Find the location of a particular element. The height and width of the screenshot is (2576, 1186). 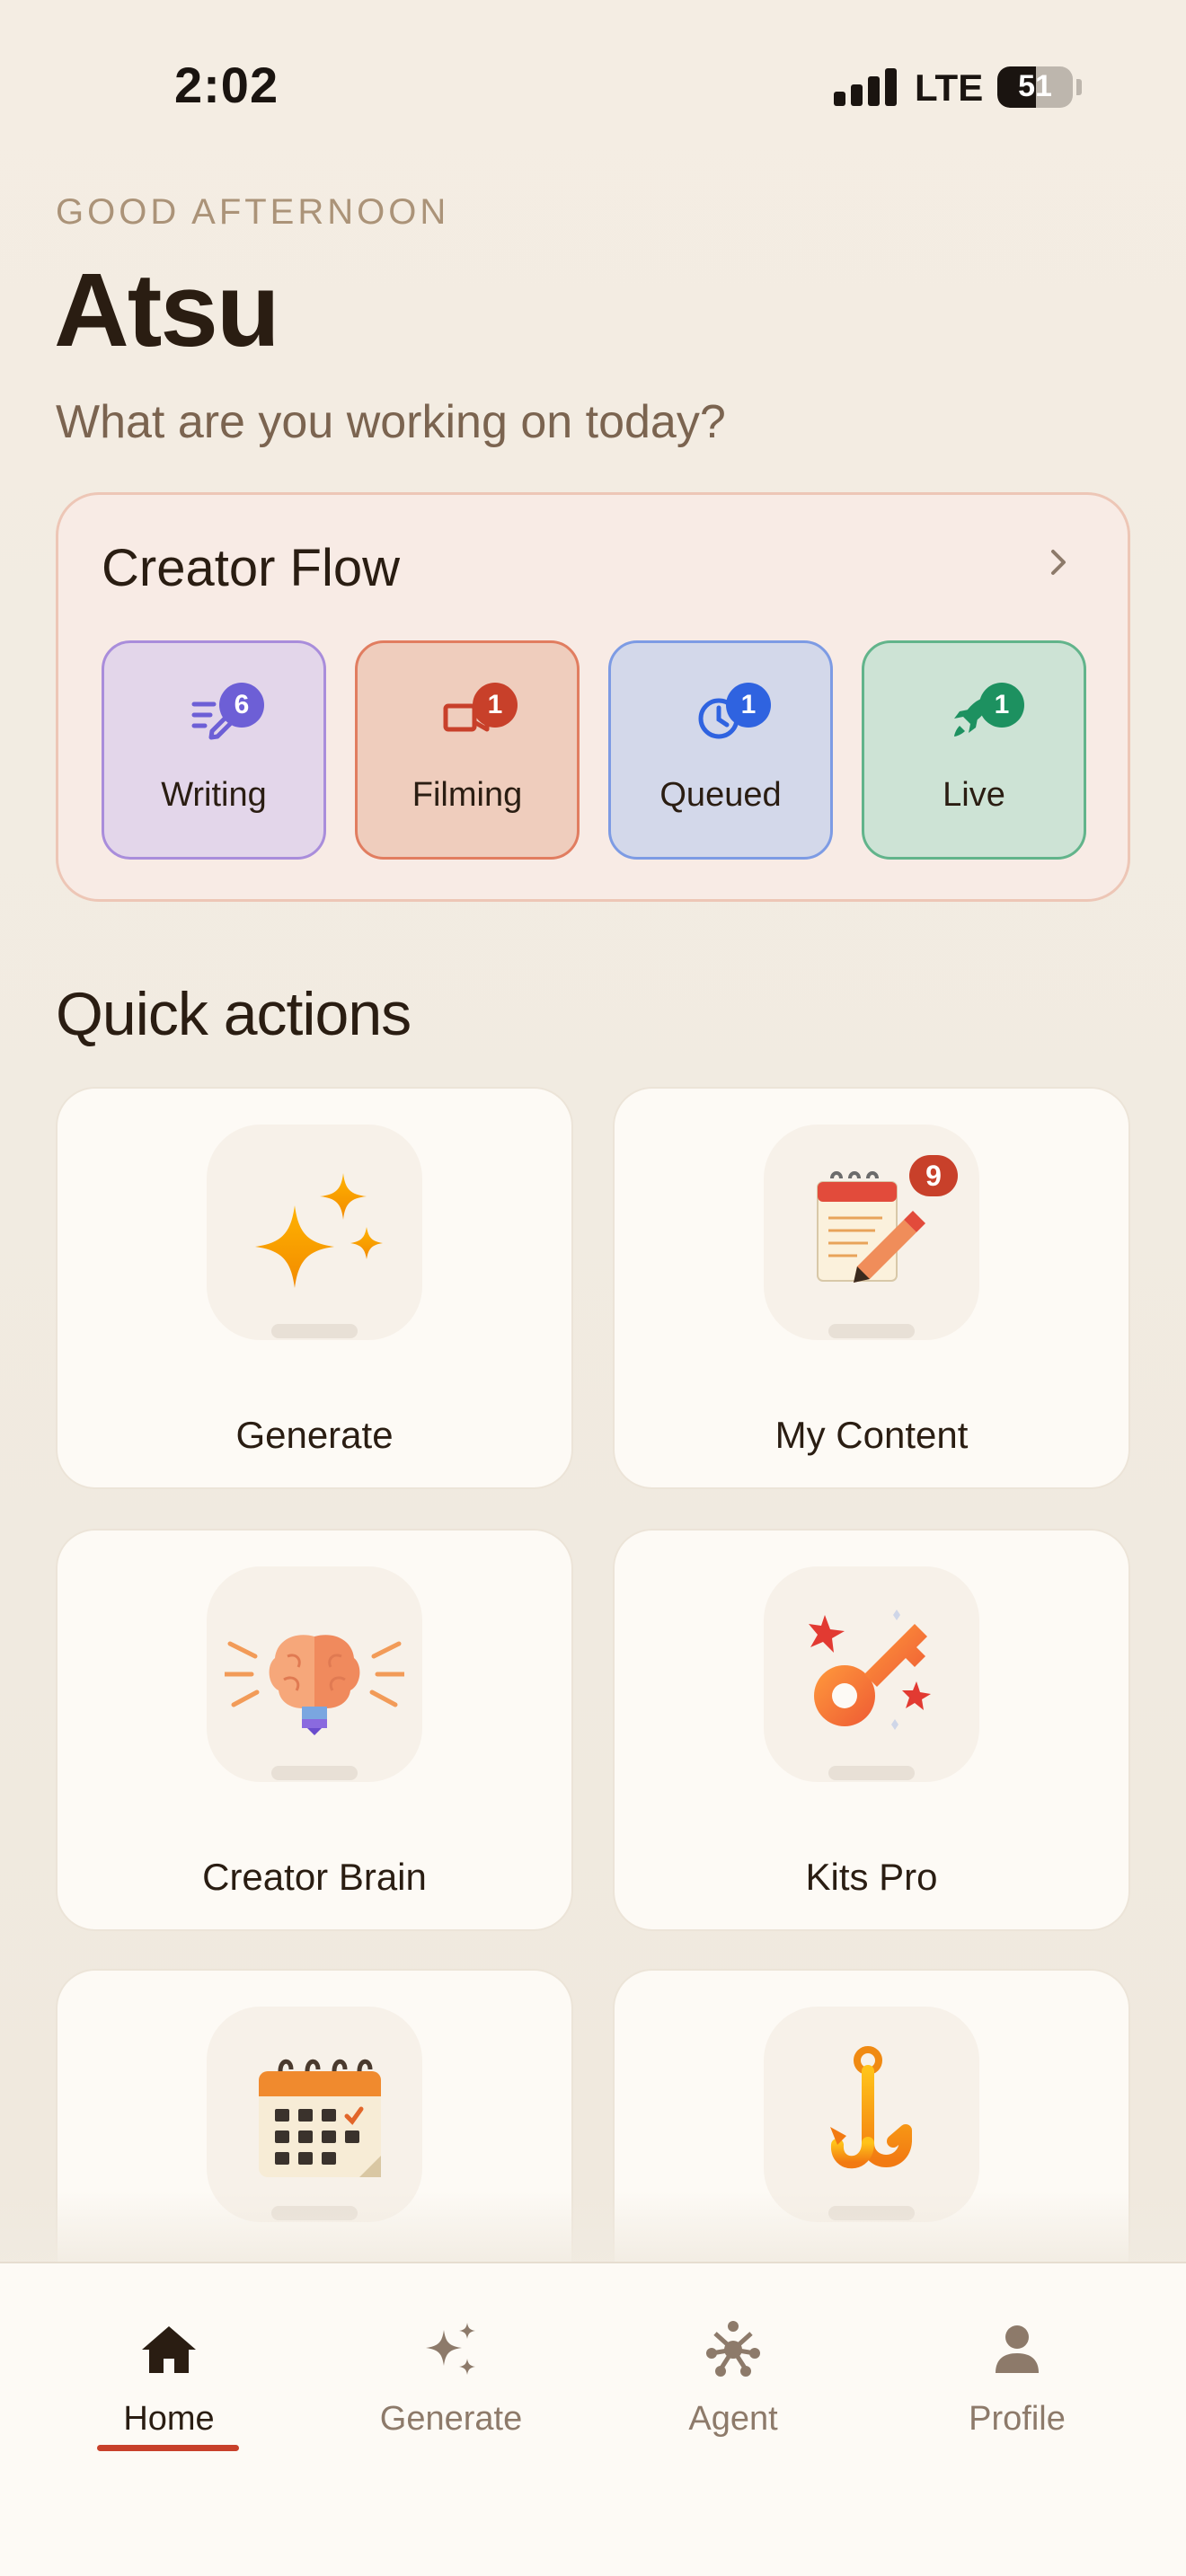

network-type: LTE is located at coordinates (949, 87).